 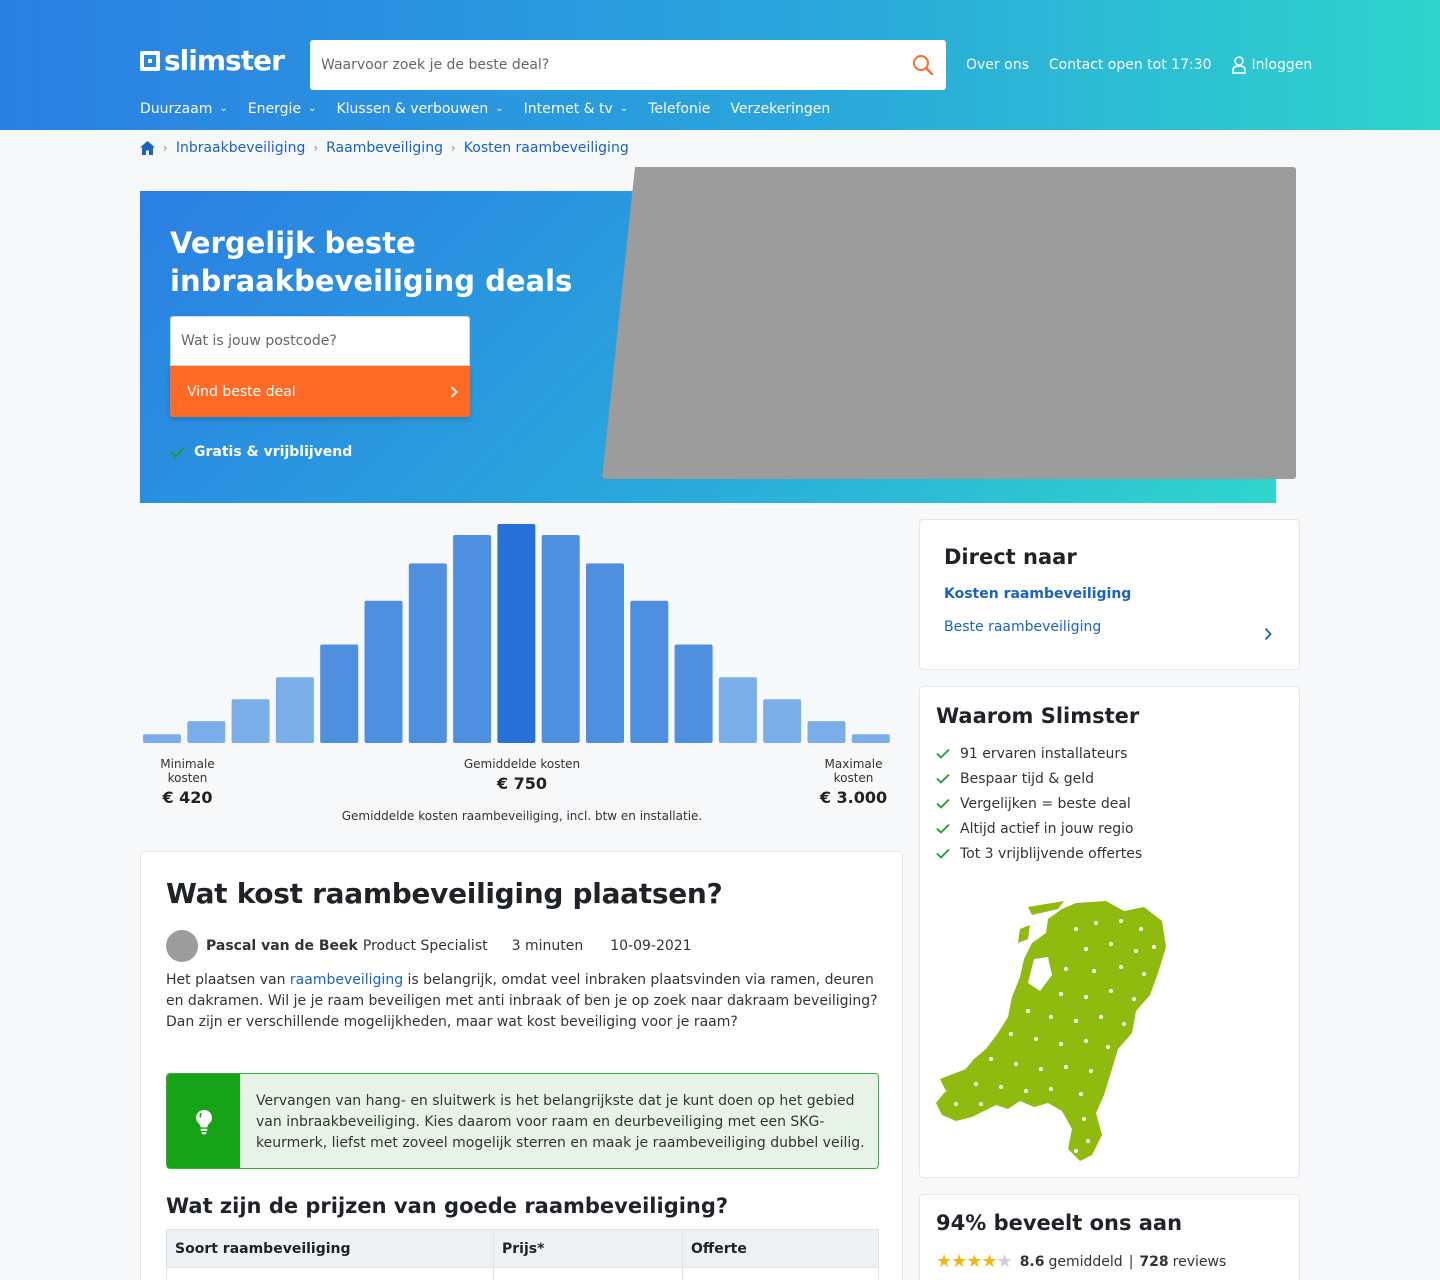 What do you see at coordinates (212, 61) in the screenshot?
I see `slimster-logo: slimster` at bounding box center [212, 61].